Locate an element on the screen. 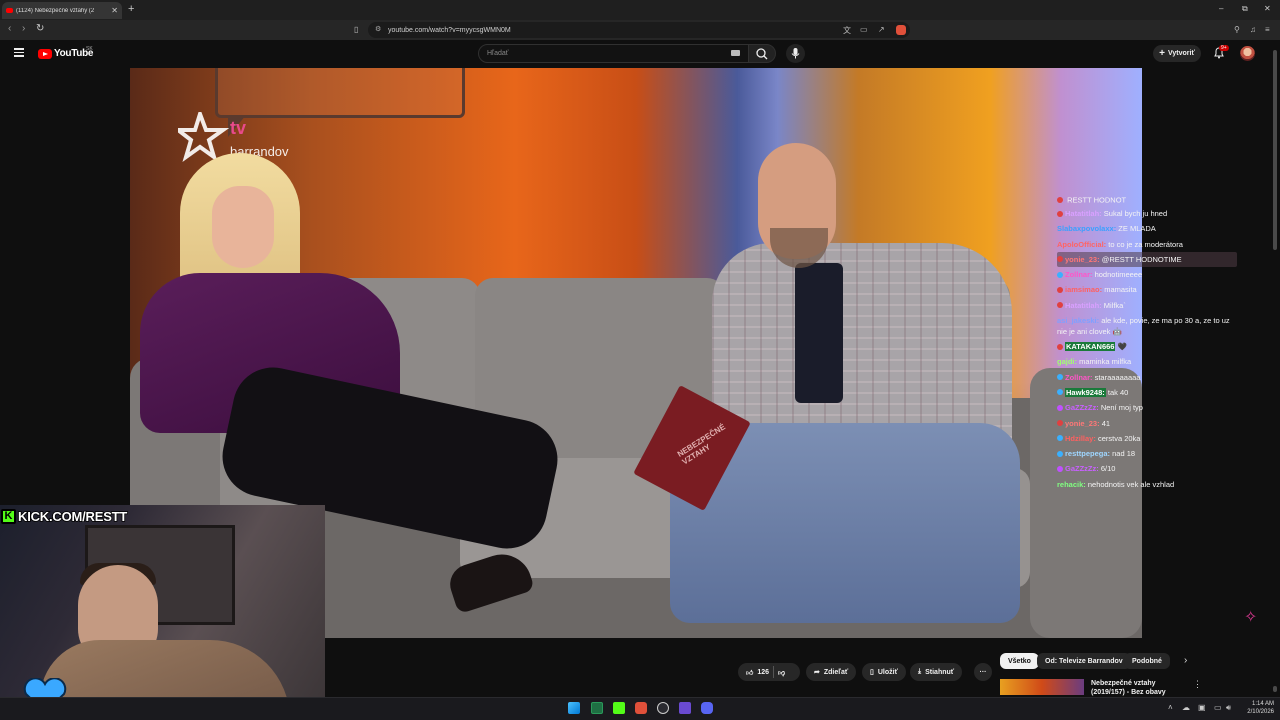  scrollbar-thumb-bottom is located at coordinates (1275, 689).